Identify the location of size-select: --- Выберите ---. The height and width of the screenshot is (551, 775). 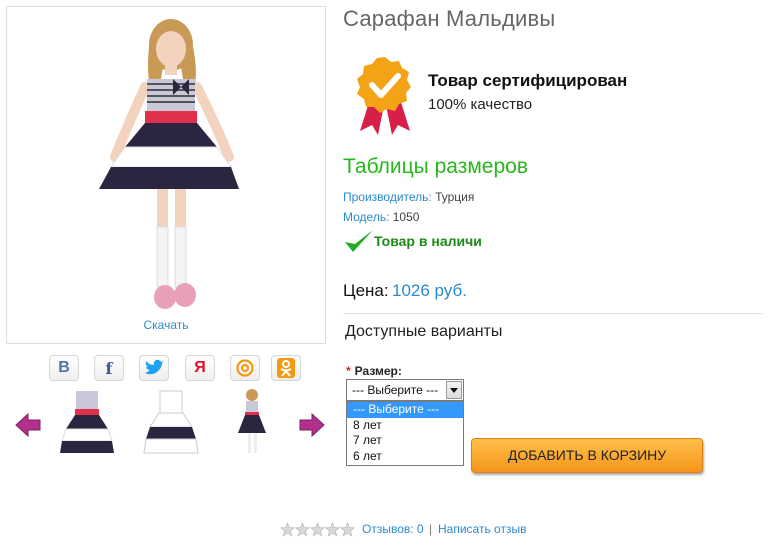
(405, 390).